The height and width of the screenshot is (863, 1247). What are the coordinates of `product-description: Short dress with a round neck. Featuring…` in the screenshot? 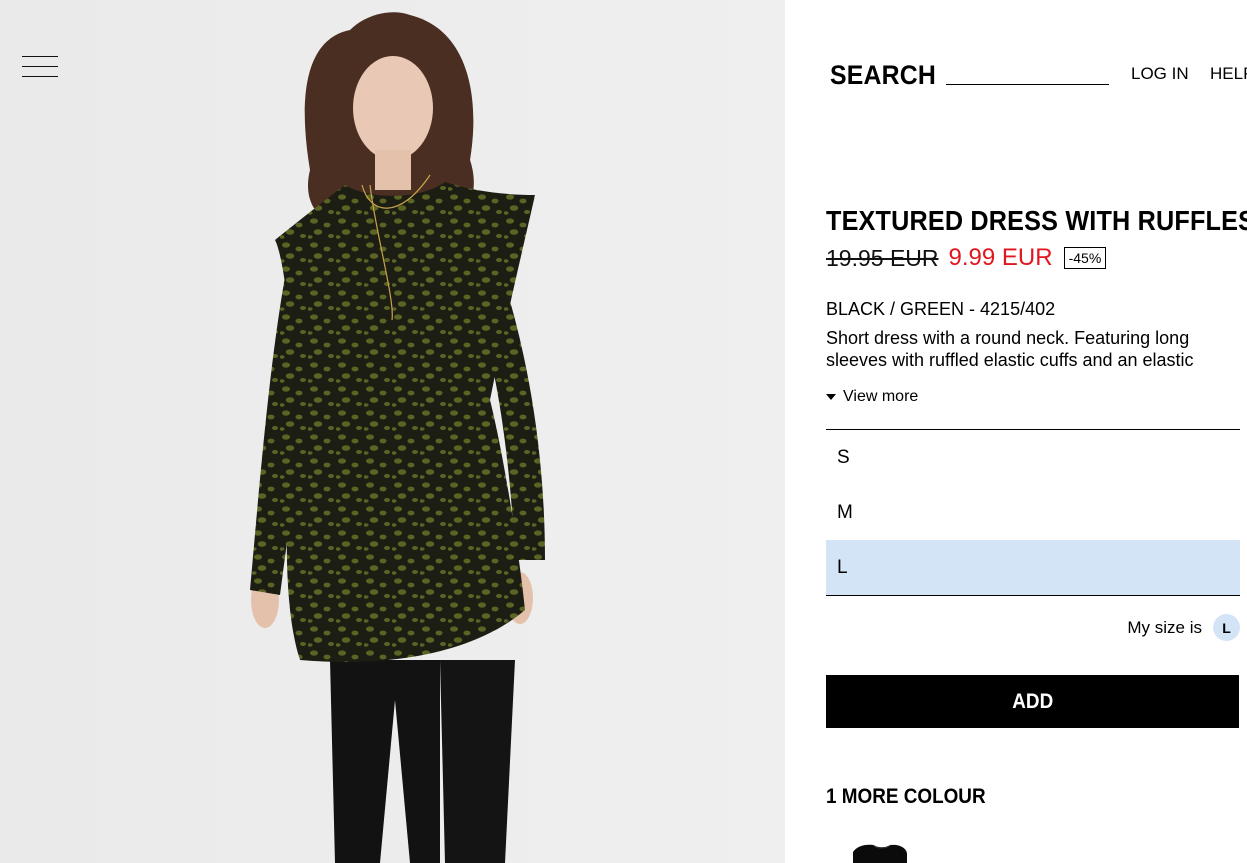 It's located at (1010, 349).